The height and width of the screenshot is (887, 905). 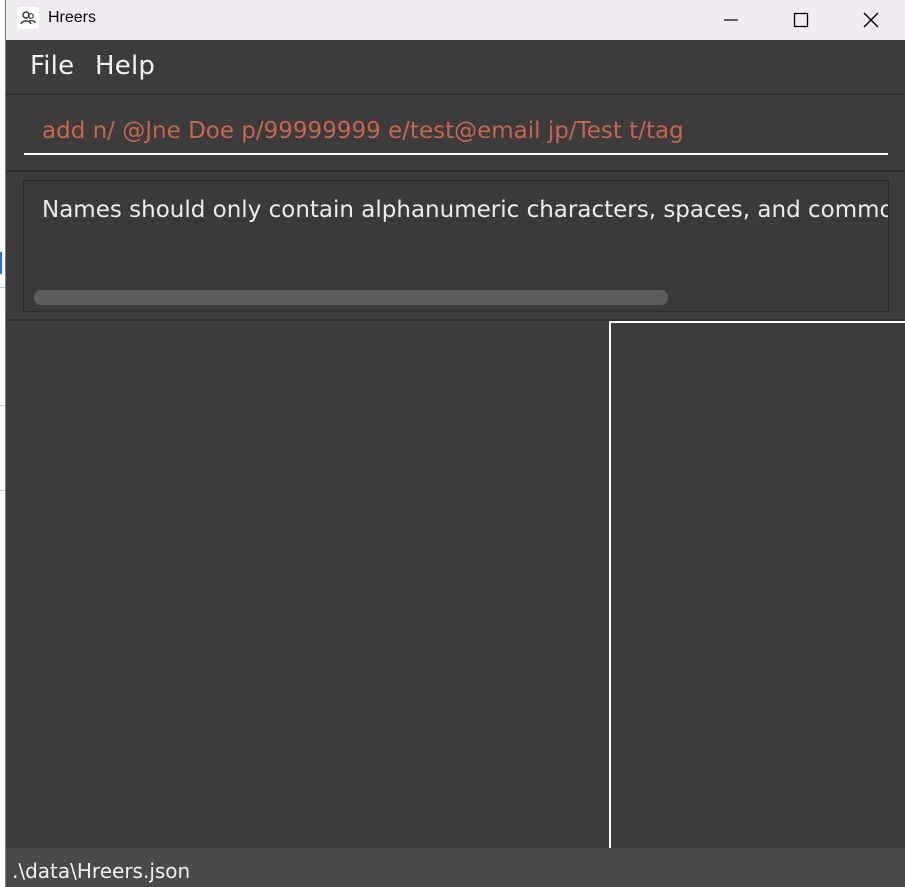 I want to click on maximize-icon, so click(x=801, y=20).